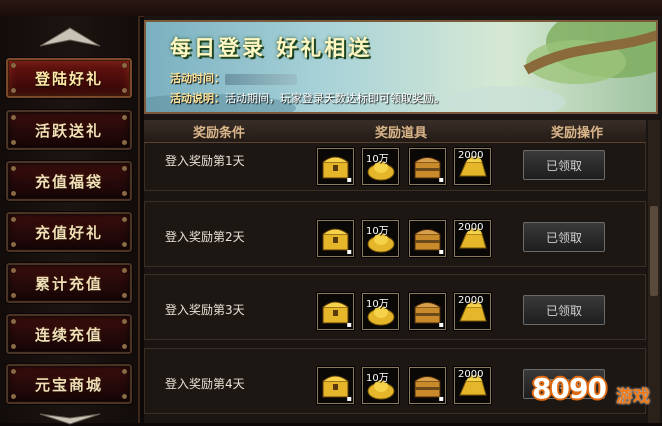  I want to click on sidebar-item-label: 充值好礼, so click(68, 232).